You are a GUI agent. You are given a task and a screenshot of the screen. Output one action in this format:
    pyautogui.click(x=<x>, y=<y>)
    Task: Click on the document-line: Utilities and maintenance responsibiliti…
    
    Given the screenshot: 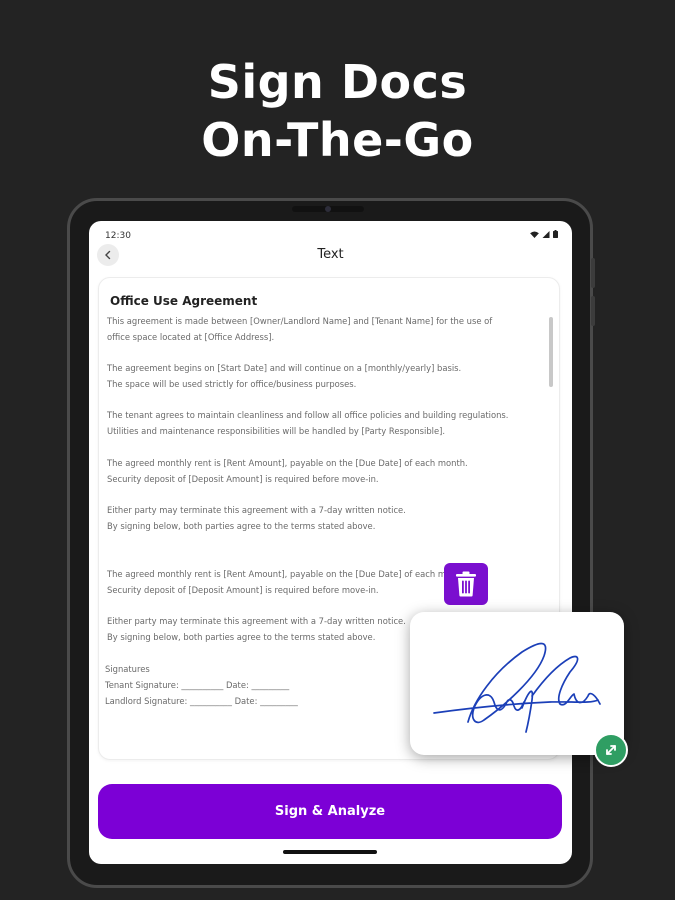 What is the action you would take?
    pyautogui.click(x=276, y=431)
    